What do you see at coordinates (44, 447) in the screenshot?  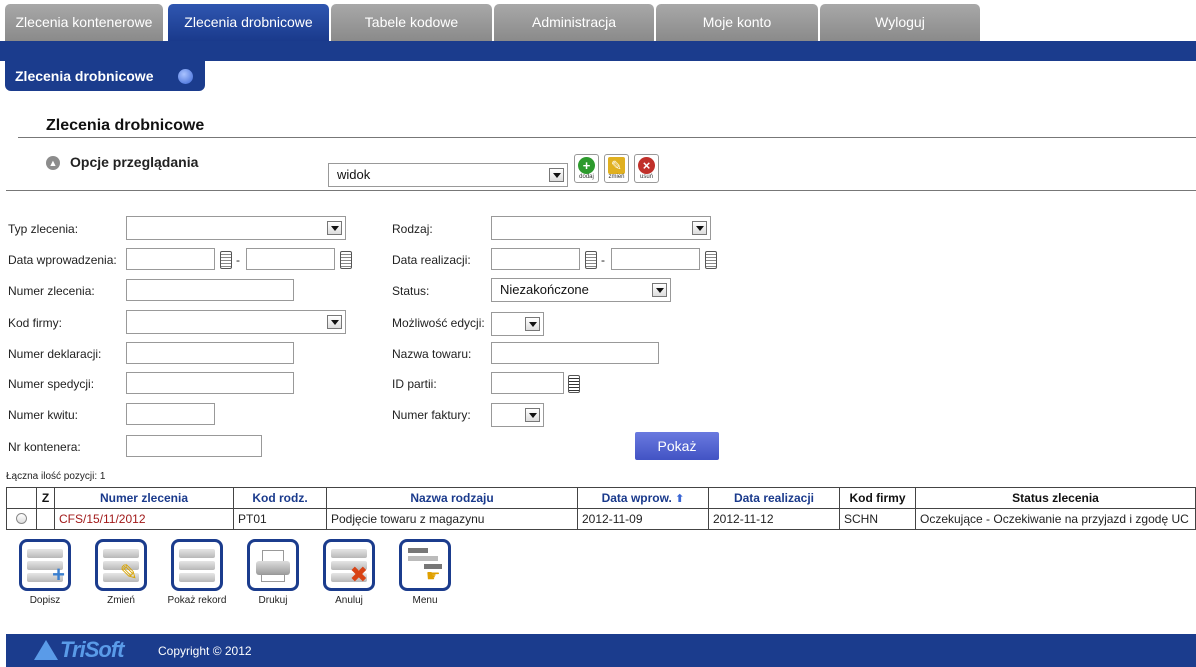 I see `filter-label-nr-kontenera: Nr kontenera:` at bounding box center [44, 447].